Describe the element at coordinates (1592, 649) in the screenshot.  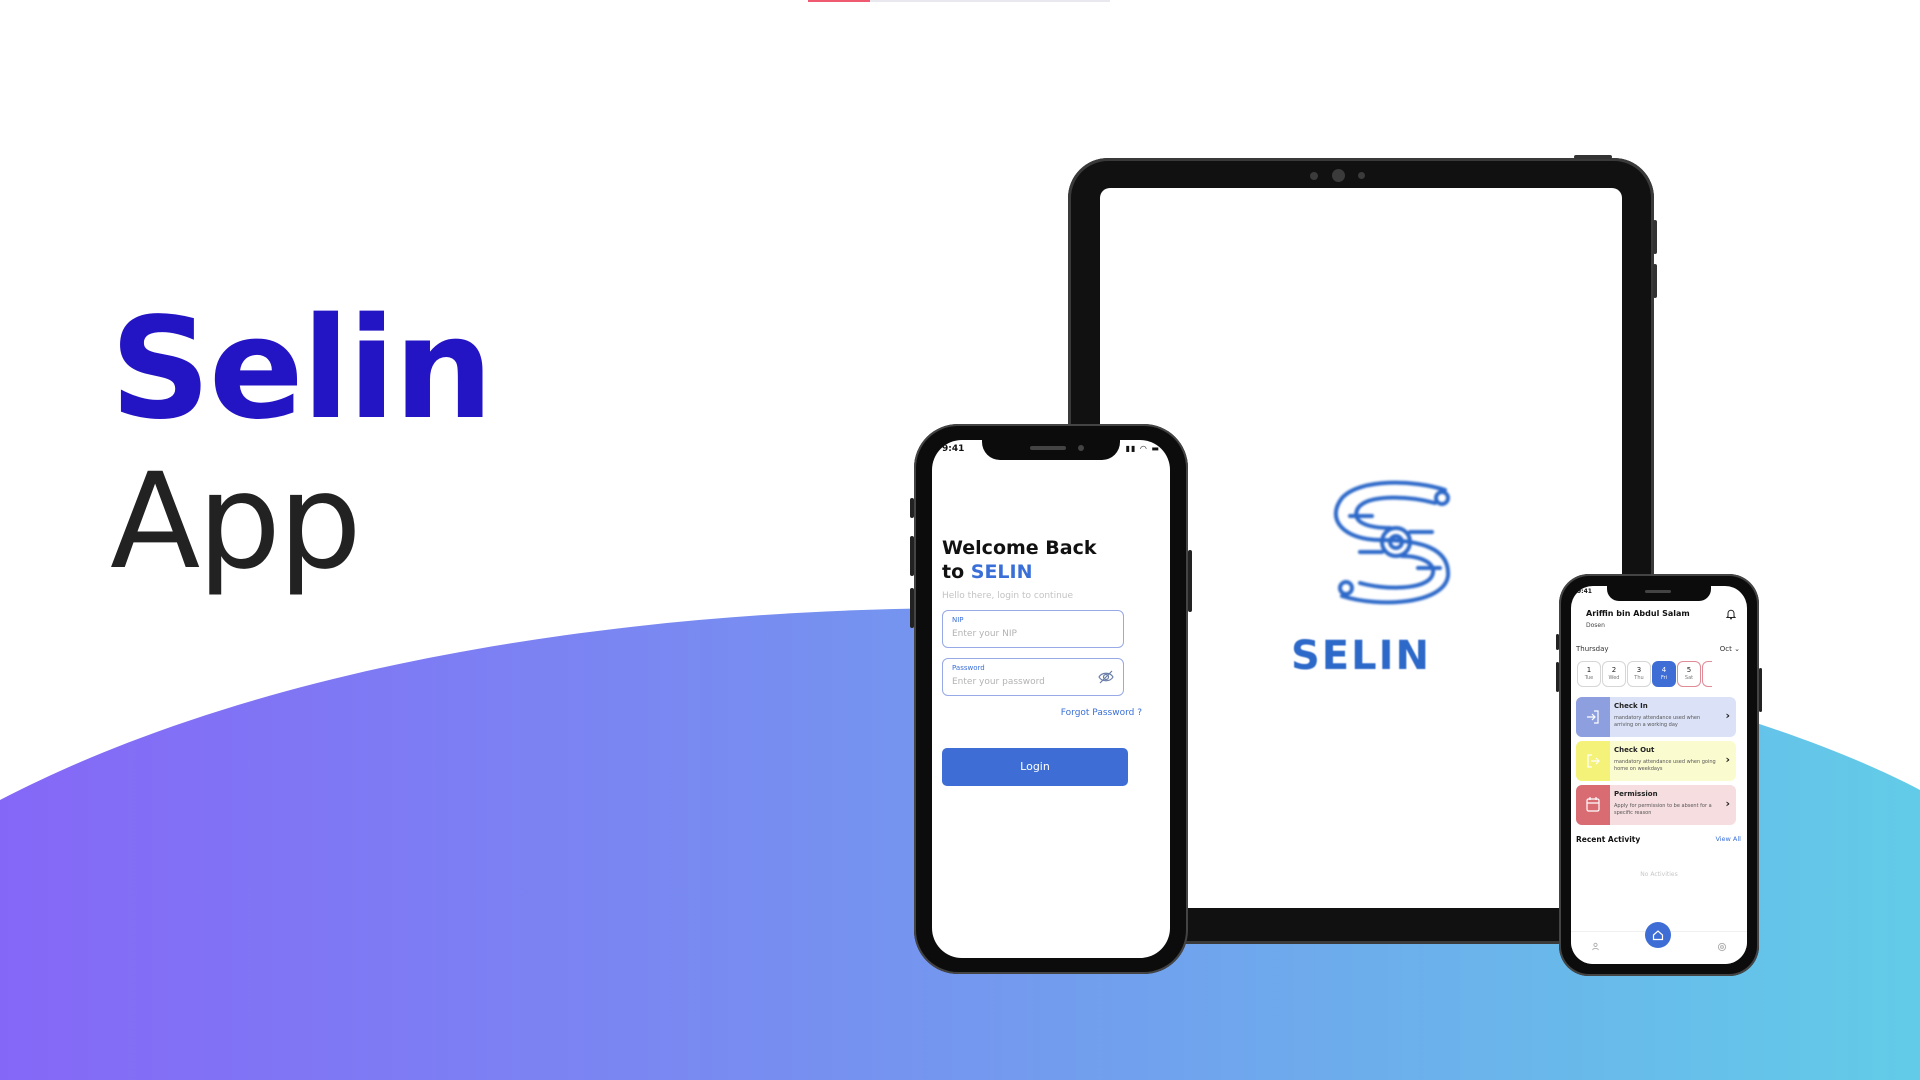
I see `weekday-label: Thursday` at that location.